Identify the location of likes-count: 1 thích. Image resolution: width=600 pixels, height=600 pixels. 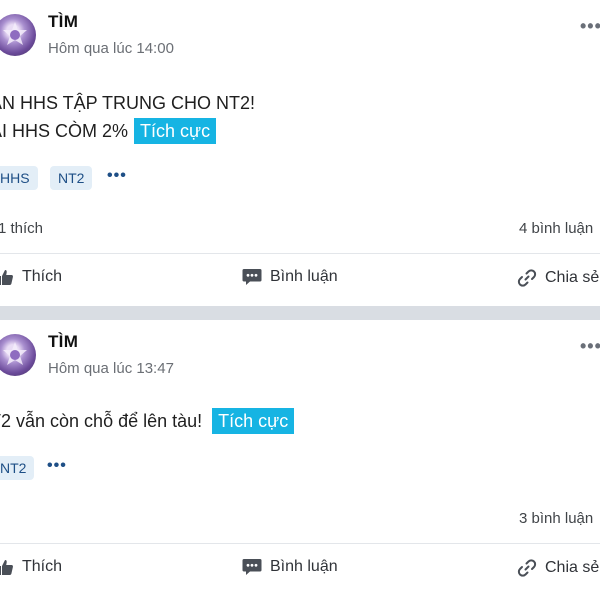
(21, 228).